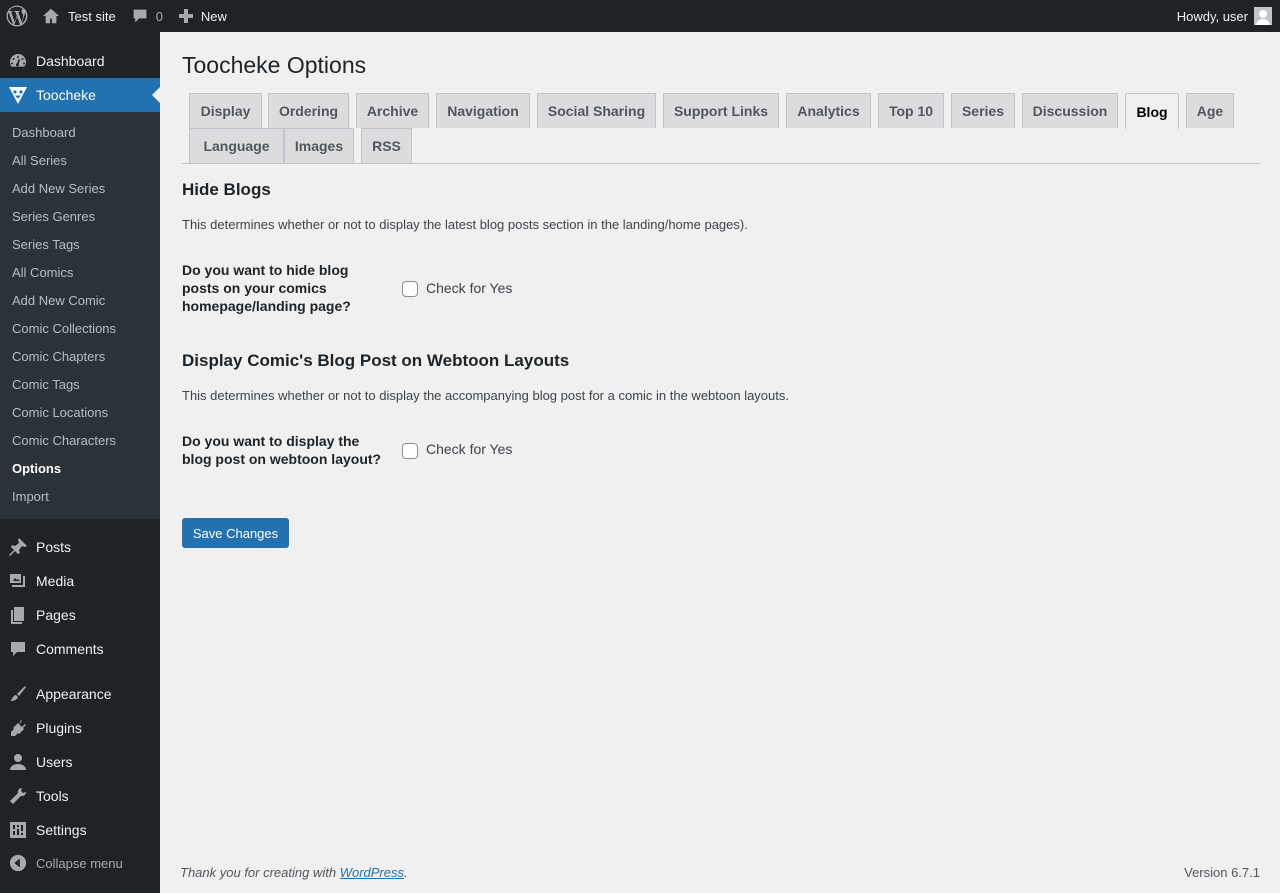 Image resolution: width=1280 pixels, height=893 pixels. I want to click on menu-plugins-label: Plugins, so click(59, 728).